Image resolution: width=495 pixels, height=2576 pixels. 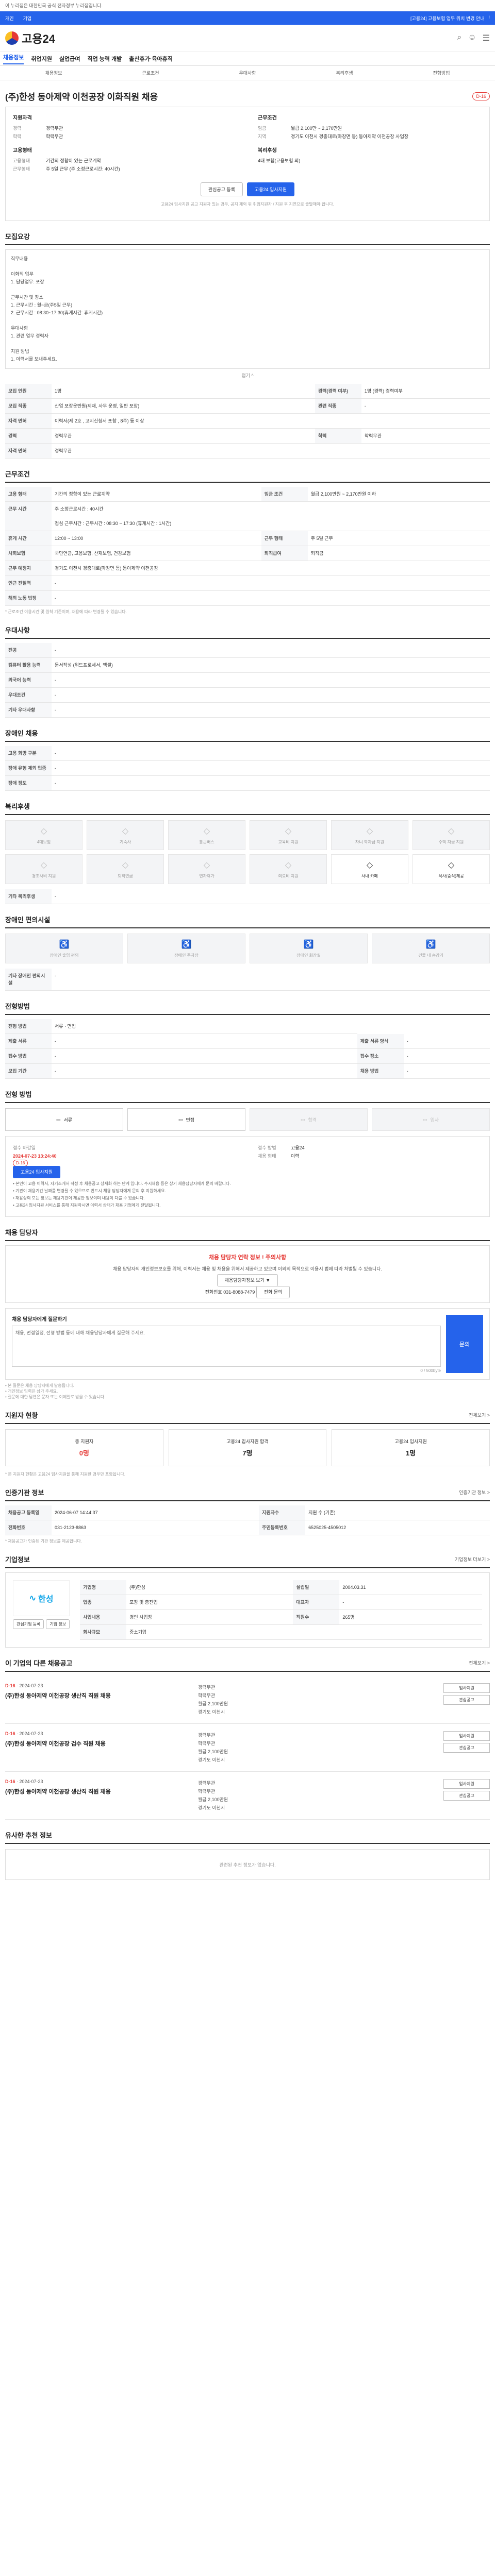 I want to click on row-value: 문서작성 (워드프로세서, 엑셀), so click(x=271, y=665).